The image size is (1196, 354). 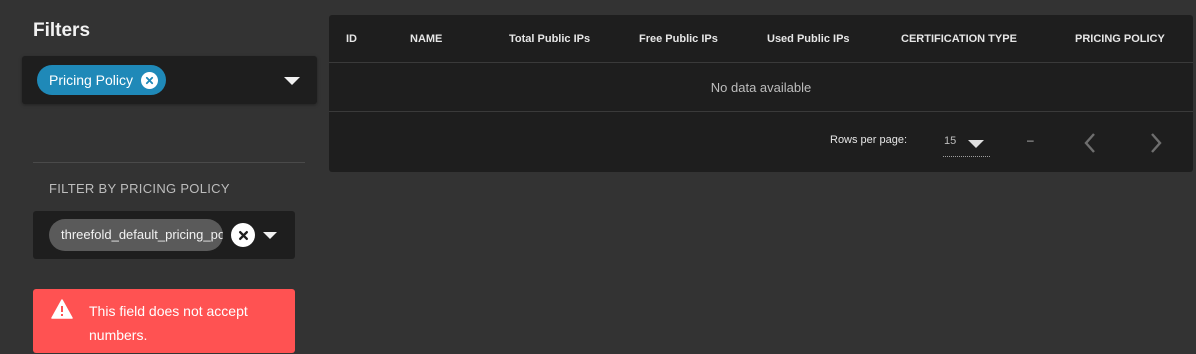 I want to click on warning-icon, so click(x=62, y=311).